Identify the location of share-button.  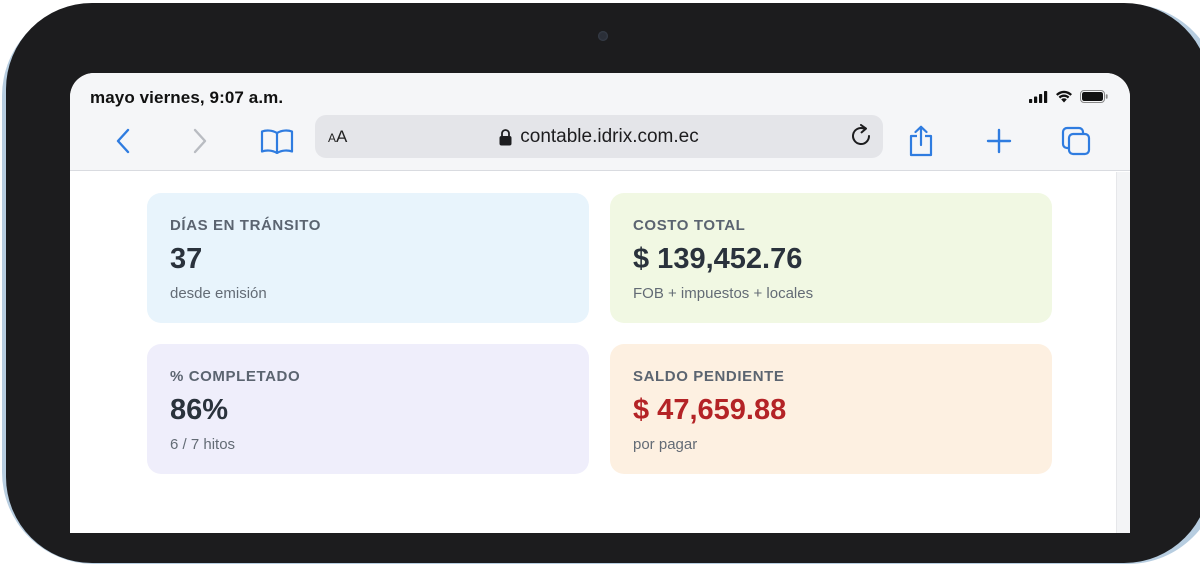
(921, 141).